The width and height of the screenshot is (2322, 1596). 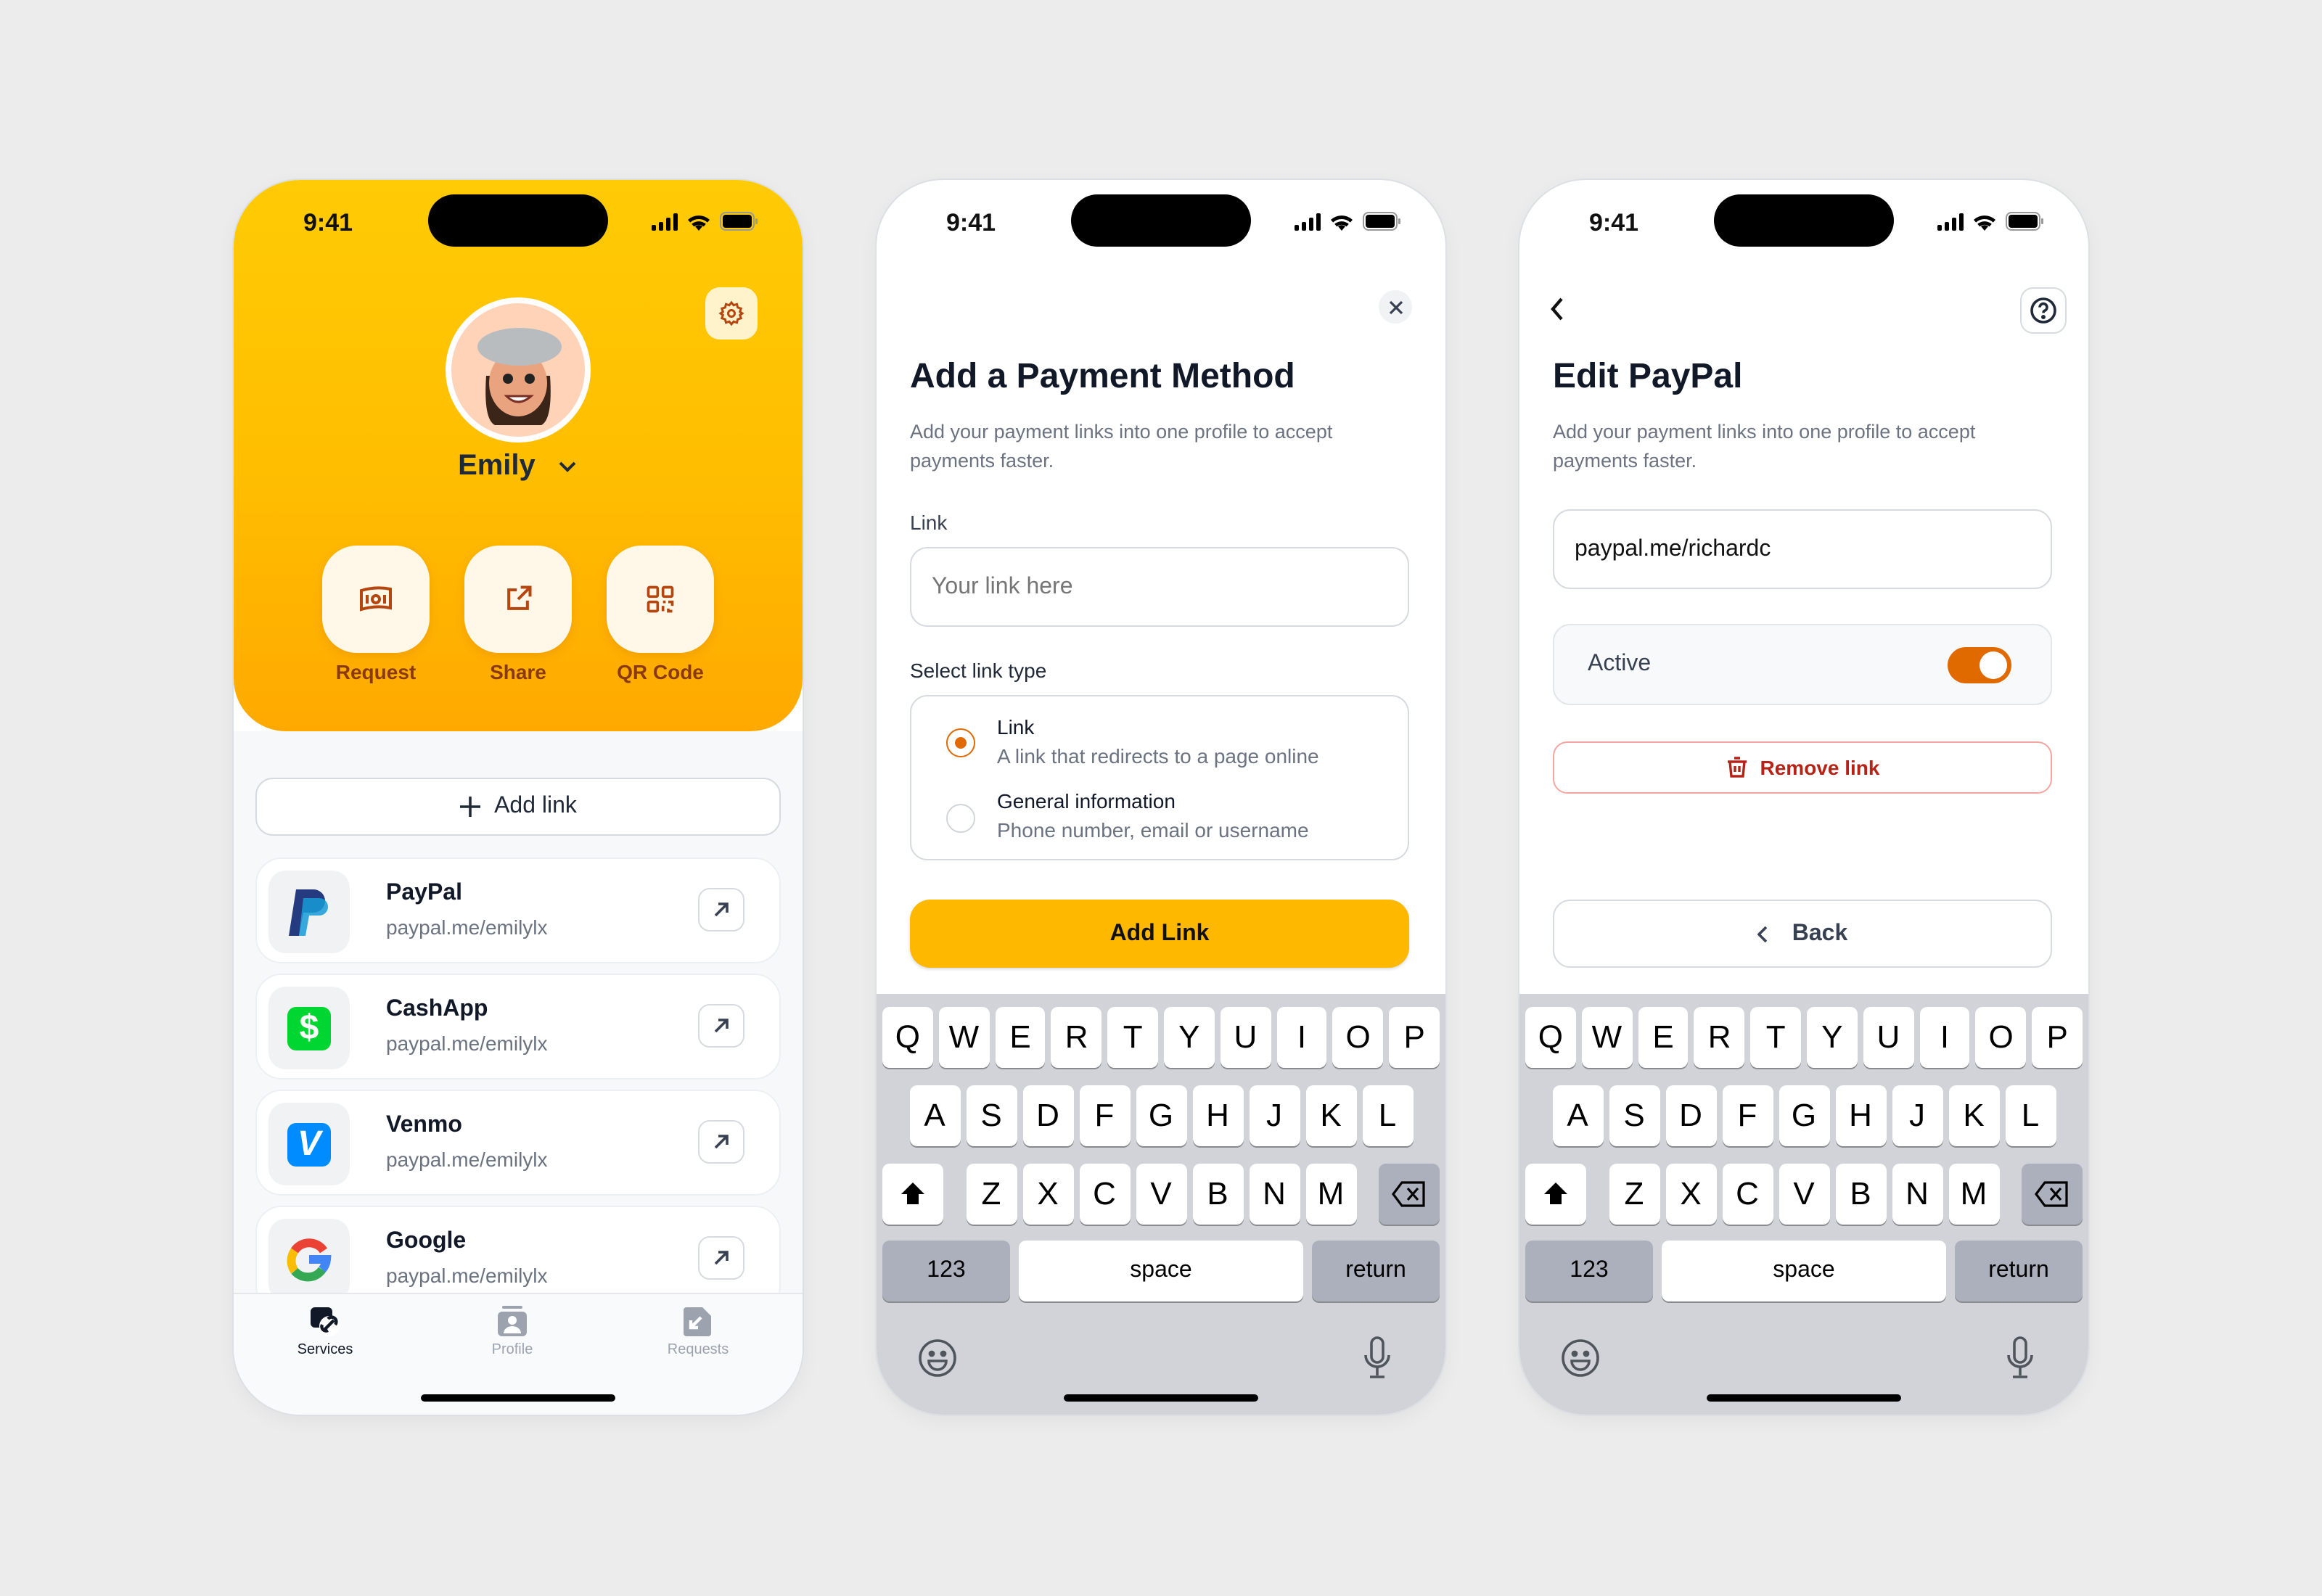 What do you see at coordinates (518, 1026) in the screenshot?
I see `service-card-cashapp: $ CashApp paypal.me/emilylx` at bounding box center [518, 1026].